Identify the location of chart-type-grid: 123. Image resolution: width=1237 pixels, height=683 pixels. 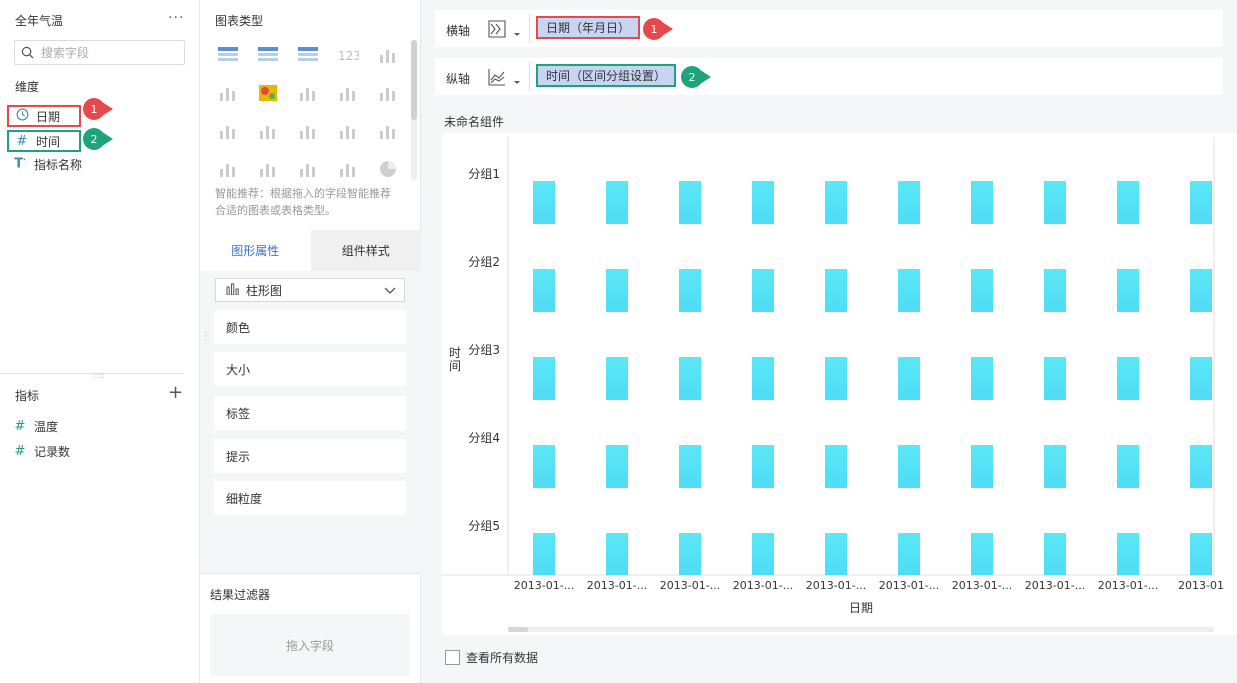
(310, 110).